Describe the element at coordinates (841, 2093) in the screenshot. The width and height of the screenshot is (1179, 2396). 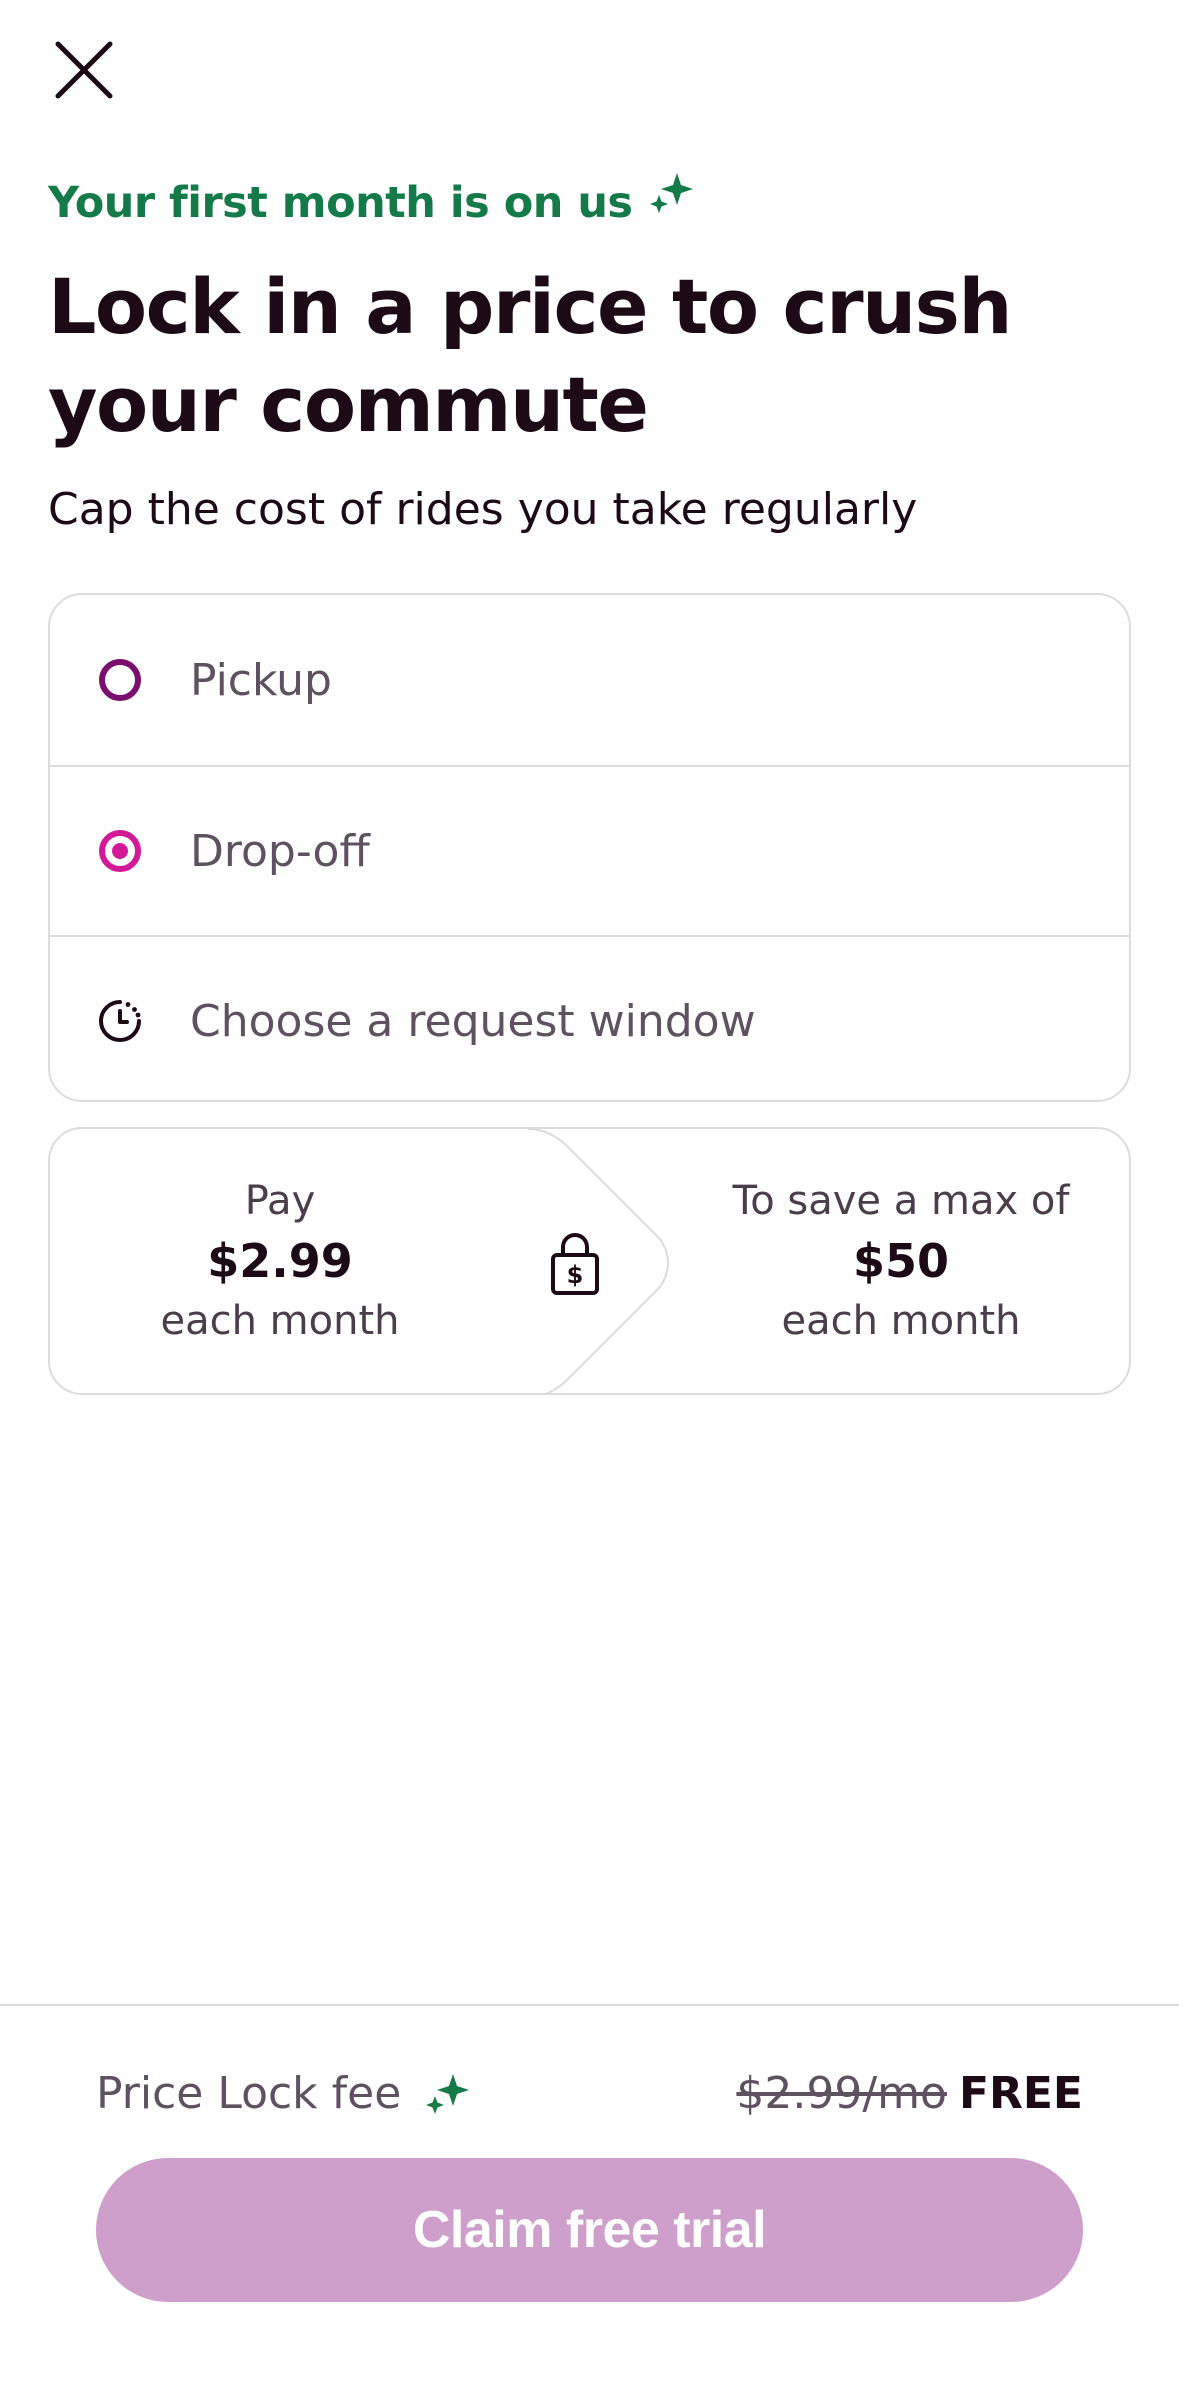
I see `original-fee: $2.99/mo` at that location.